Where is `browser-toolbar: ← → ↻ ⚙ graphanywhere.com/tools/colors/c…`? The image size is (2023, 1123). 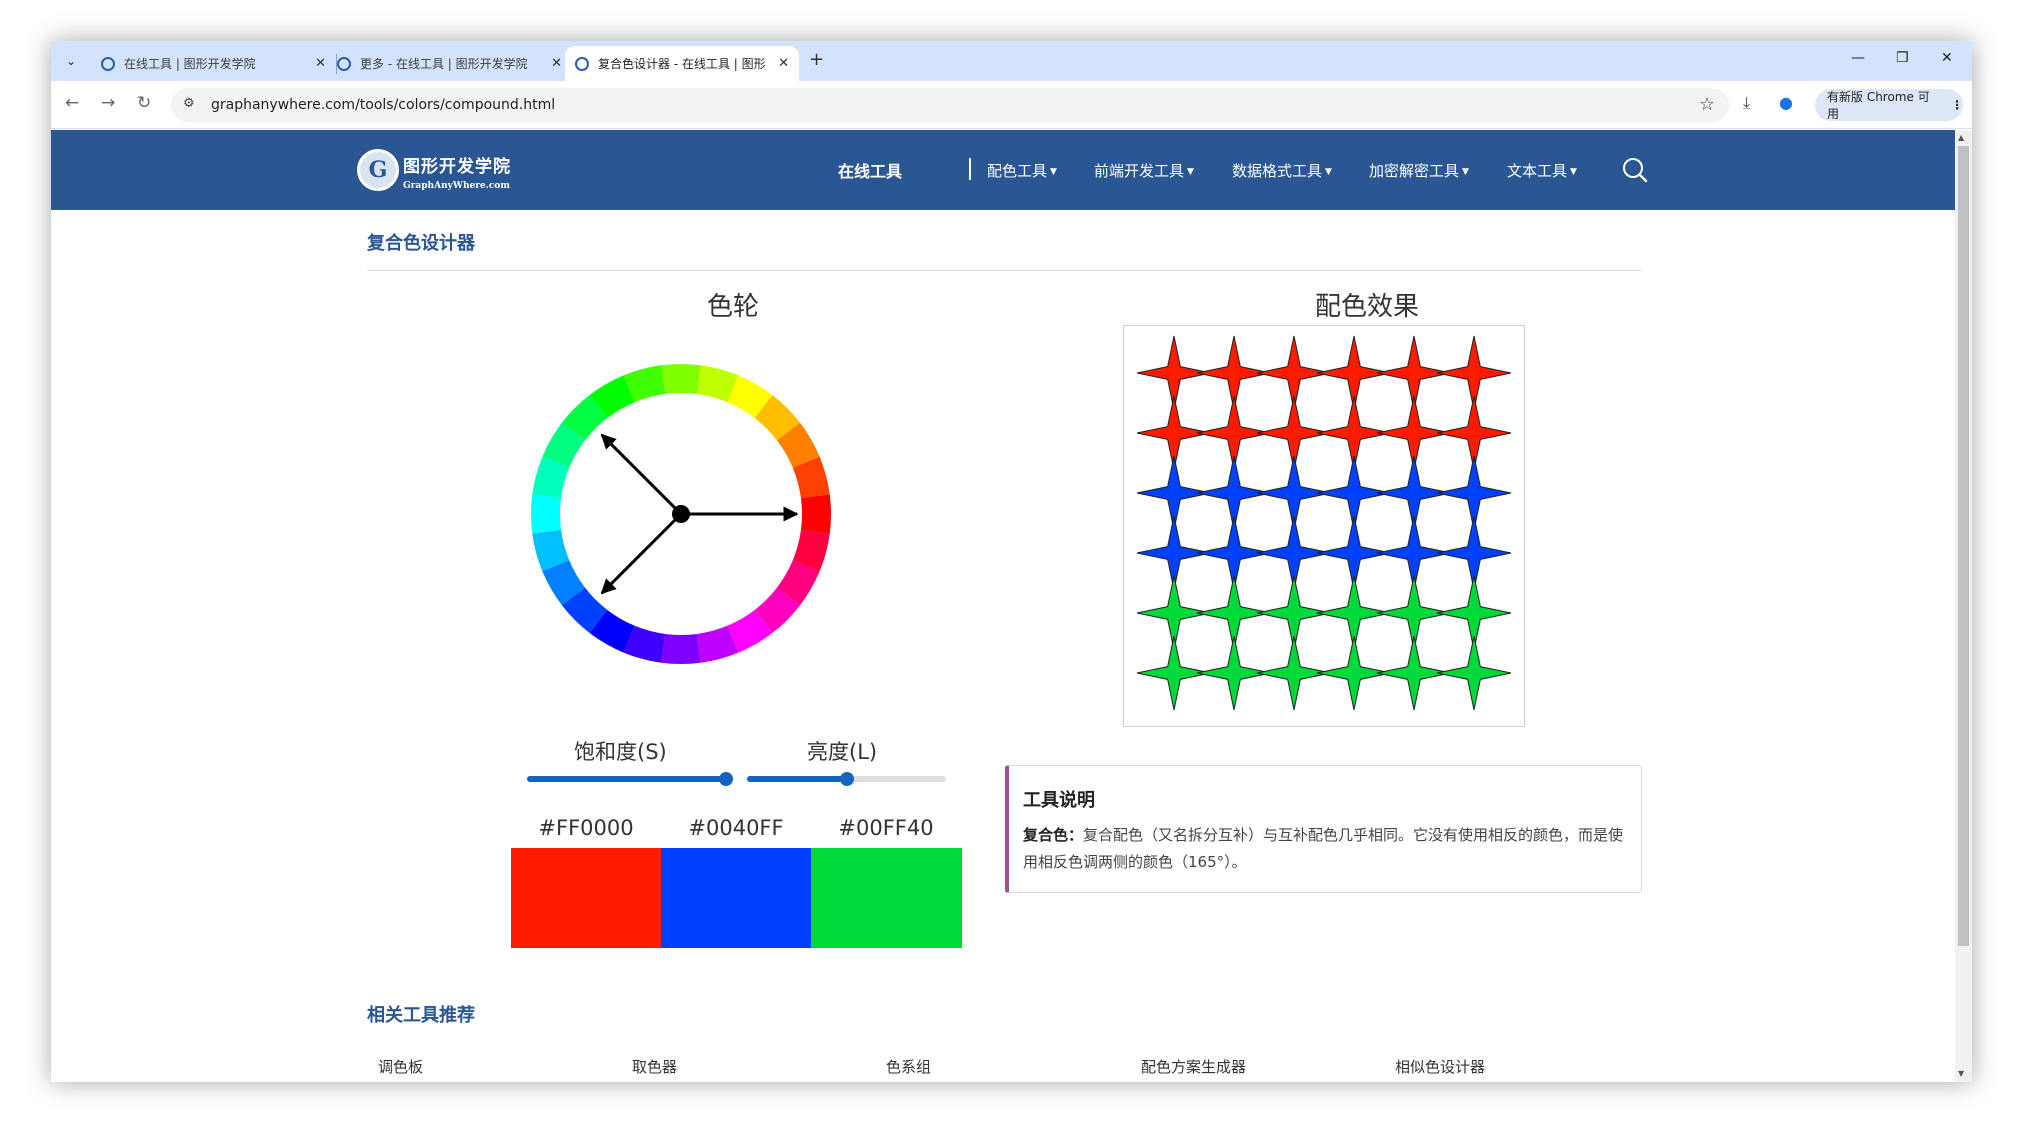 browser-toolbar: ← → ↻ ⚙ graphanywhere.com/tools/colors/c… is located at coordinates (1011, 105).